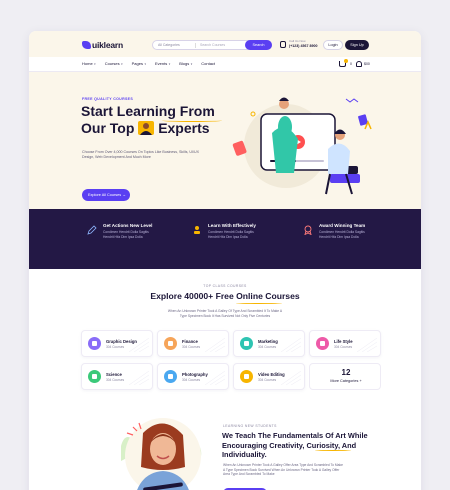 The image size is (450, 490). I want to click on finance-icon, so click(170, 343).